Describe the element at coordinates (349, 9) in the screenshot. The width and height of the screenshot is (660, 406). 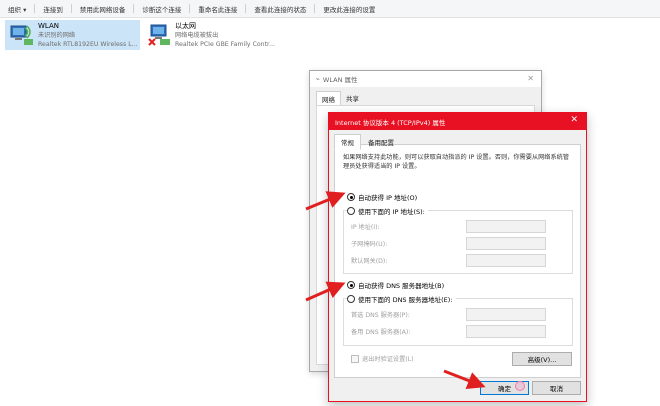
I see `change-settings-button: 更改此连接的设置` at that location.